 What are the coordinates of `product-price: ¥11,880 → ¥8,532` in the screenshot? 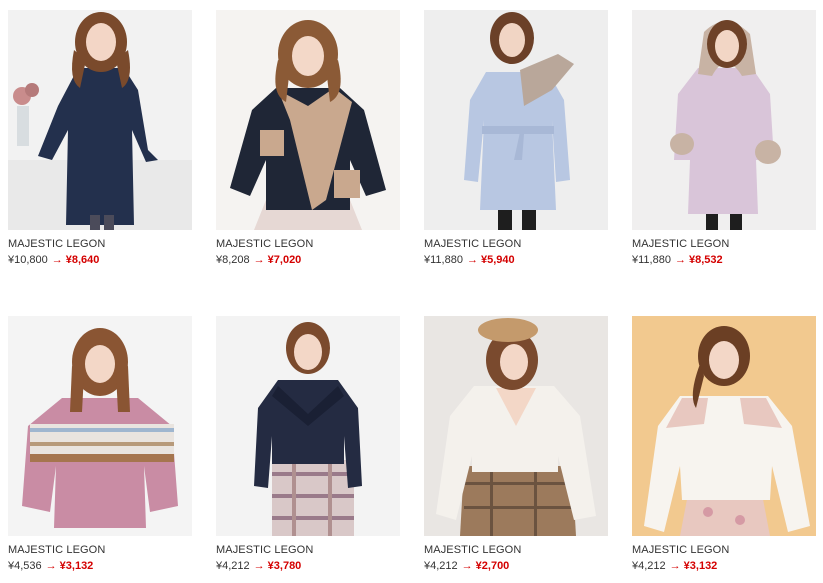 It's located at (724, 260).